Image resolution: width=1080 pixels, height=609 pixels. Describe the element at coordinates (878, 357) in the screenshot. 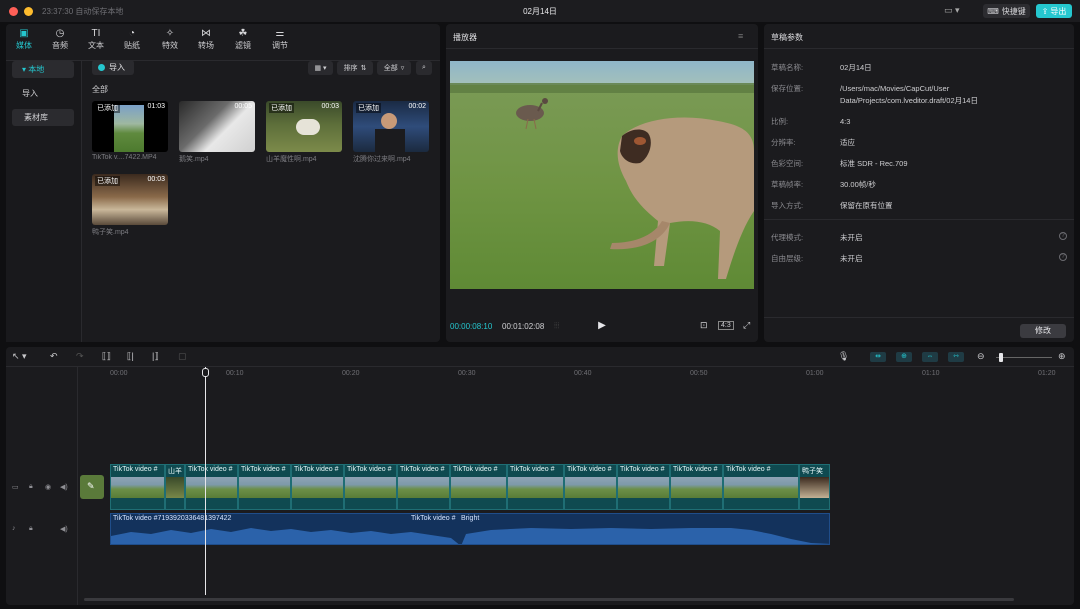

I see `main-track-magnet-toggle: ⇹` at that location.